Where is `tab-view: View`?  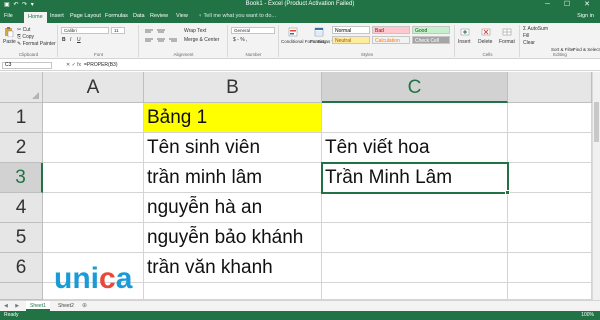 tab-view: View is located at coordinates (182, 16).